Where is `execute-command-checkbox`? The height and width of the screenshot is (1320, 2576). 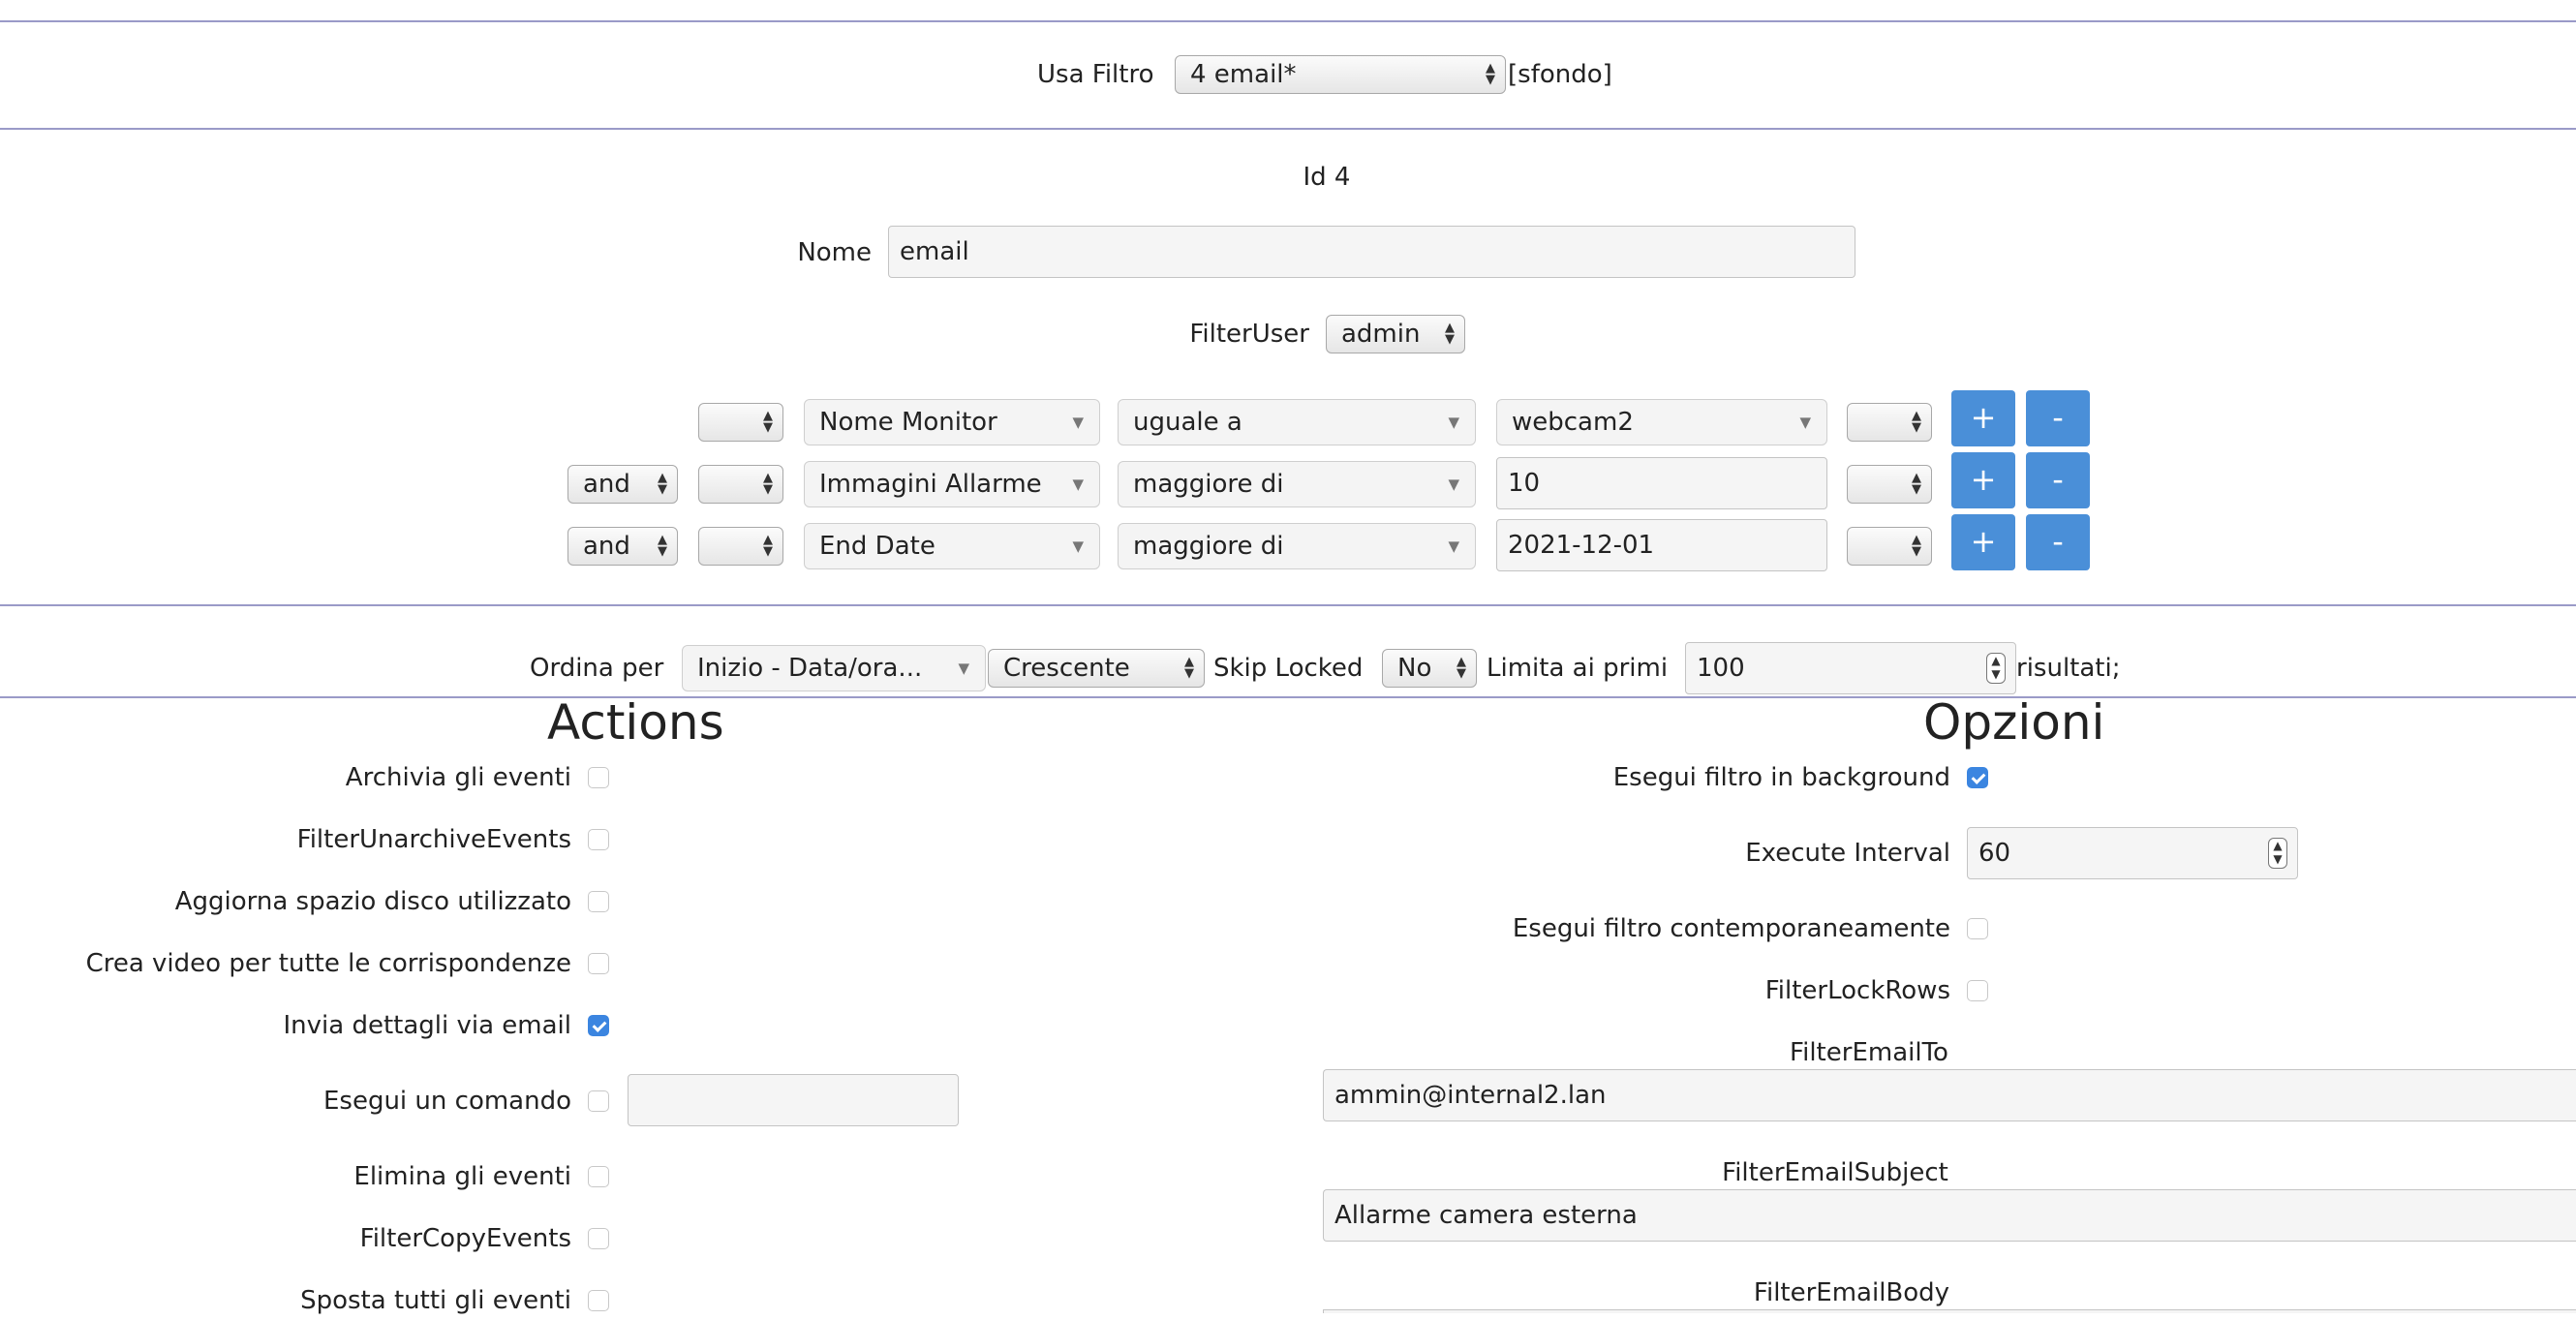
execute-command-checkbox is located at coordinates (598, 1101).